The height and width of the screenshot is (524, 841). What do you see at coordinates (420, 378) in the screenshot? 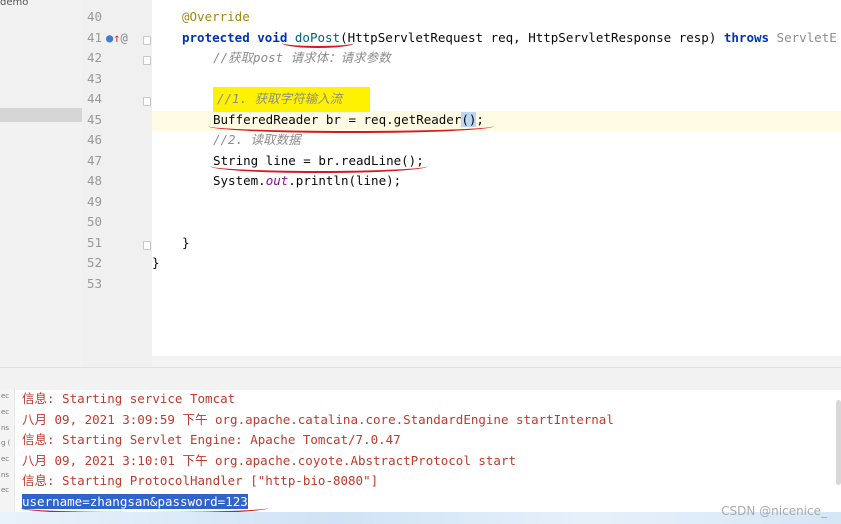
I see `console-header` at bounding box center [420, 378].